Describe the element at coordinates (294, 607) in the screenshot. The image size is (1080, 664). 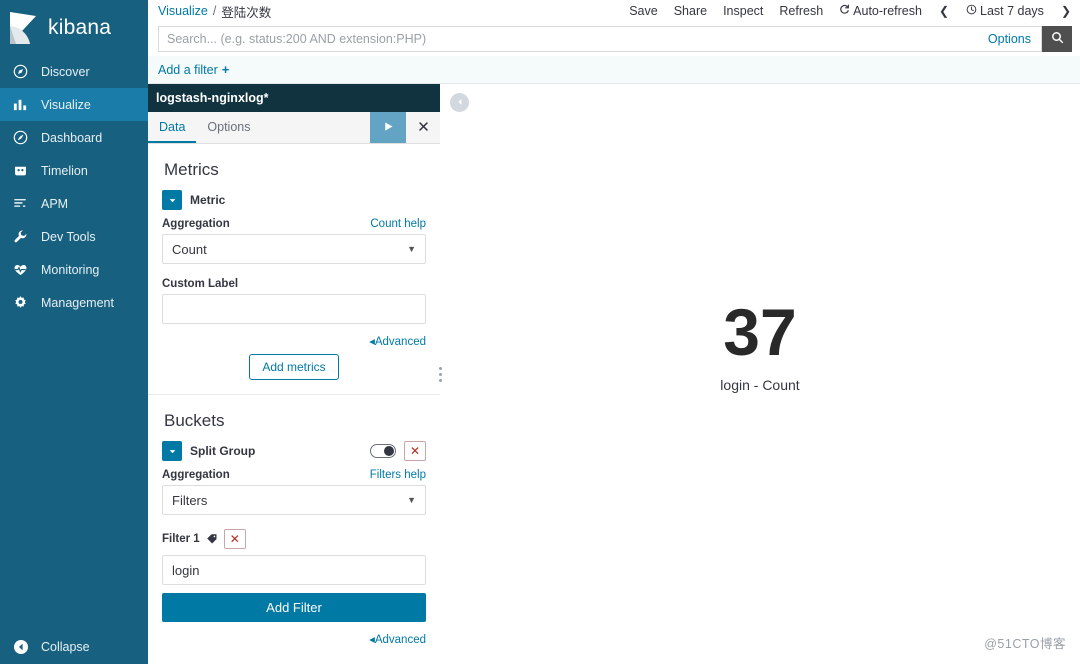
I see `add-filter-button: Add Filter` at that location.